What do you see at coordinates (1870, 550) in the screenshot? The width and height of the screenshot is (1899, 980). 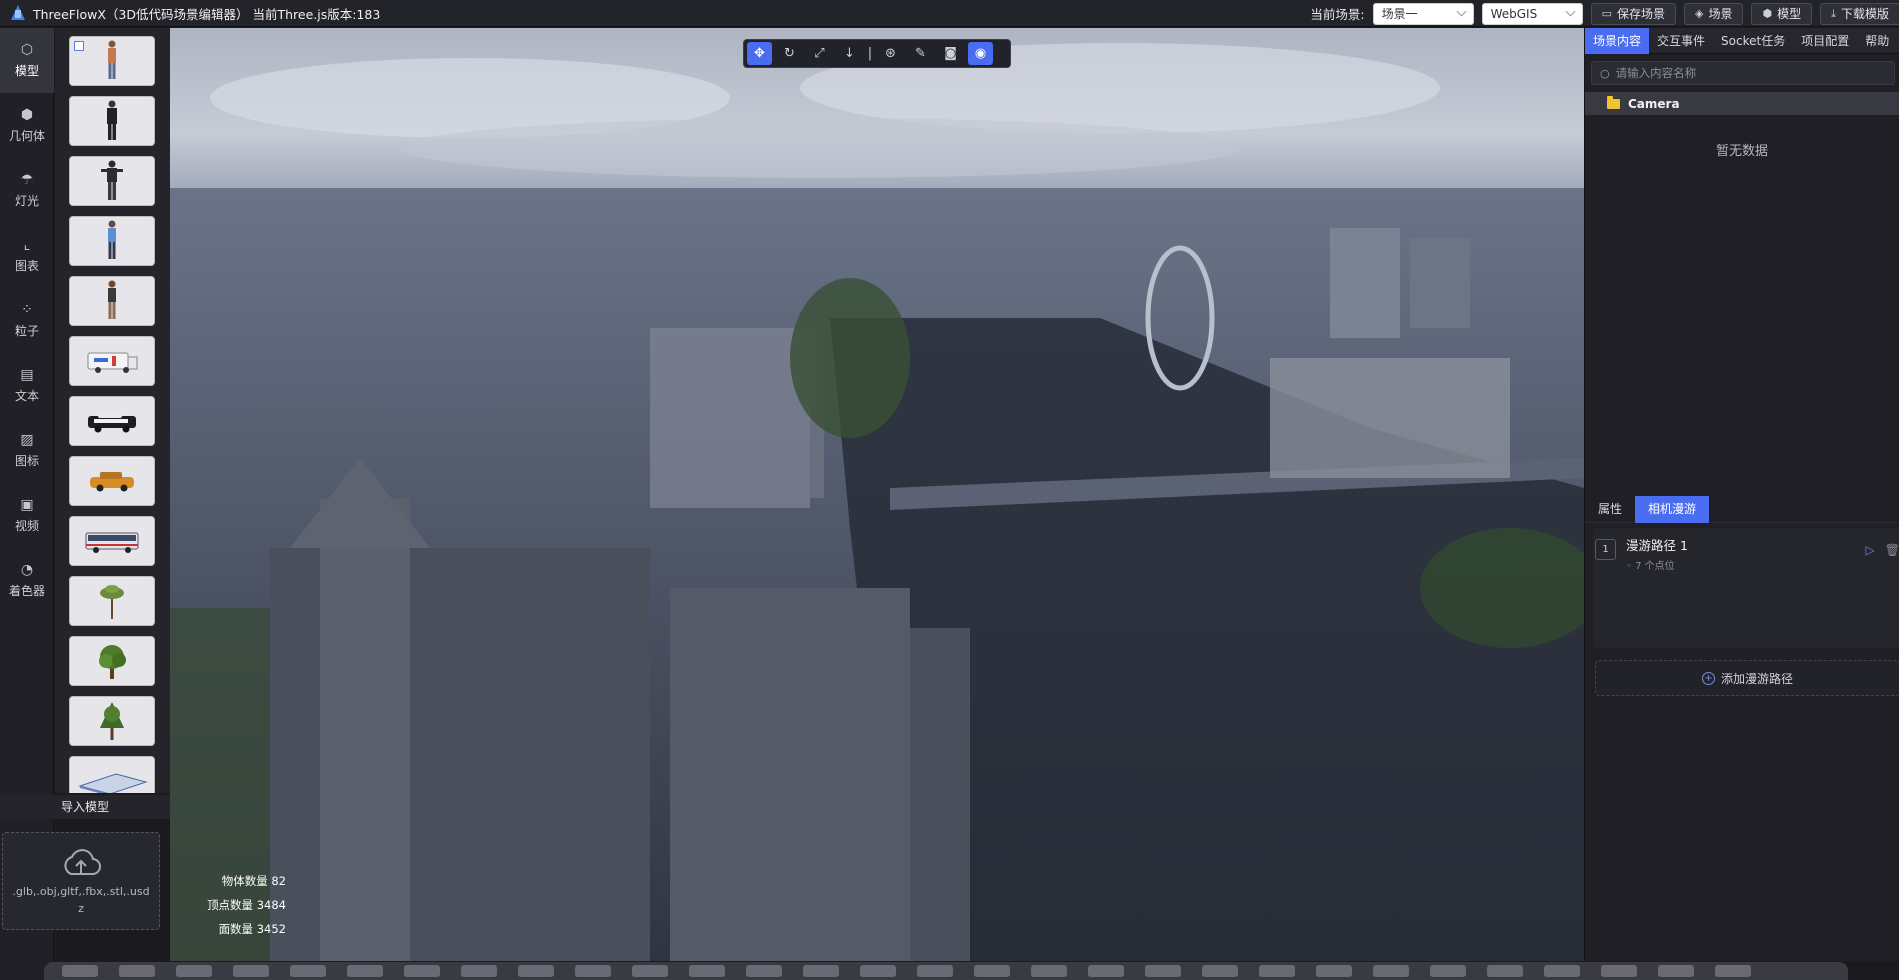 I see `play-icon: ▷` at bounding box center [1870, 550].